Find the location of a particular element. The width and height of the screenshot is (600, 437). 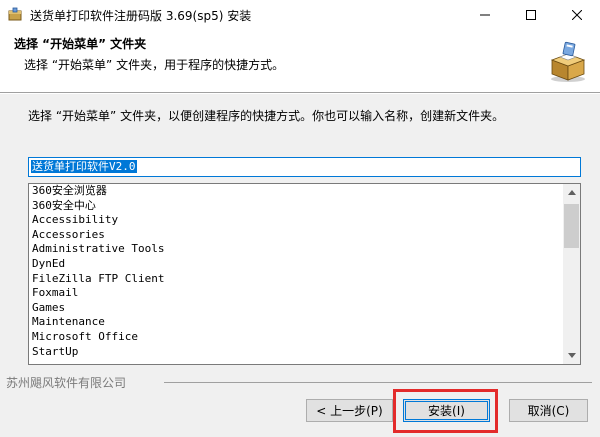

package-box-icon is located at coordinates (568, 61).